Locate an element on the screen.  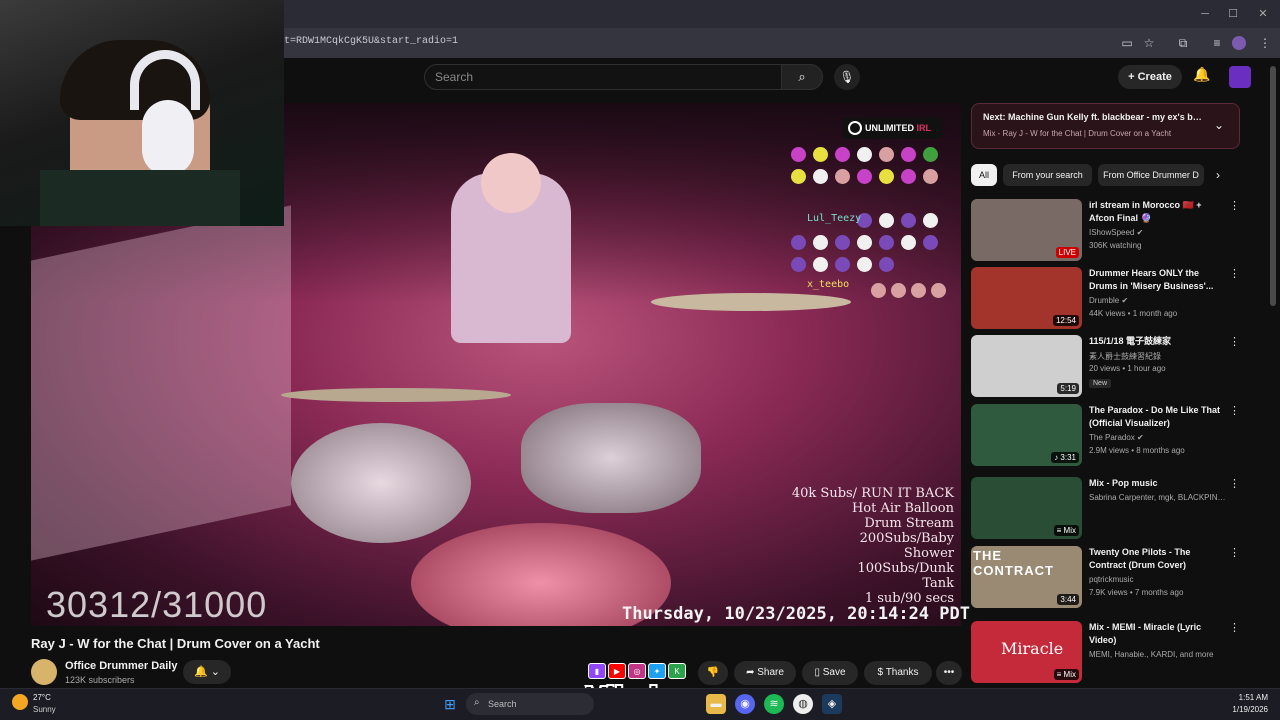
video-thumbnail: 12:54 is located at coordinates (1026, 298).